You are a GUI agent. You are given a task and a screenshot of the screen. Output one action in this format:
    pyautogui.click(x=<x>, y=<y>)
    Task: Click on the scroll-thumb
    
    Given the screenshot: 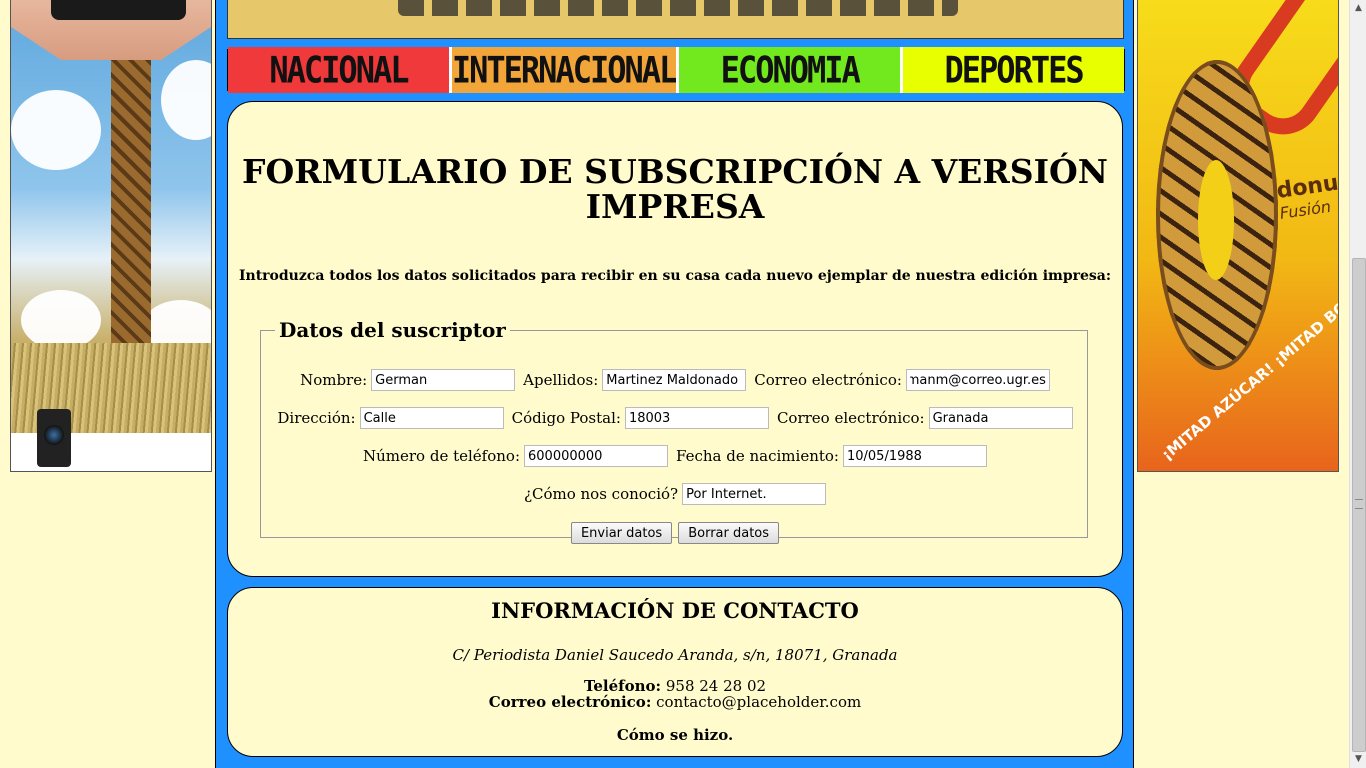 What is the action you would take?
    pyautogui.click(x=1359, y=505)
    